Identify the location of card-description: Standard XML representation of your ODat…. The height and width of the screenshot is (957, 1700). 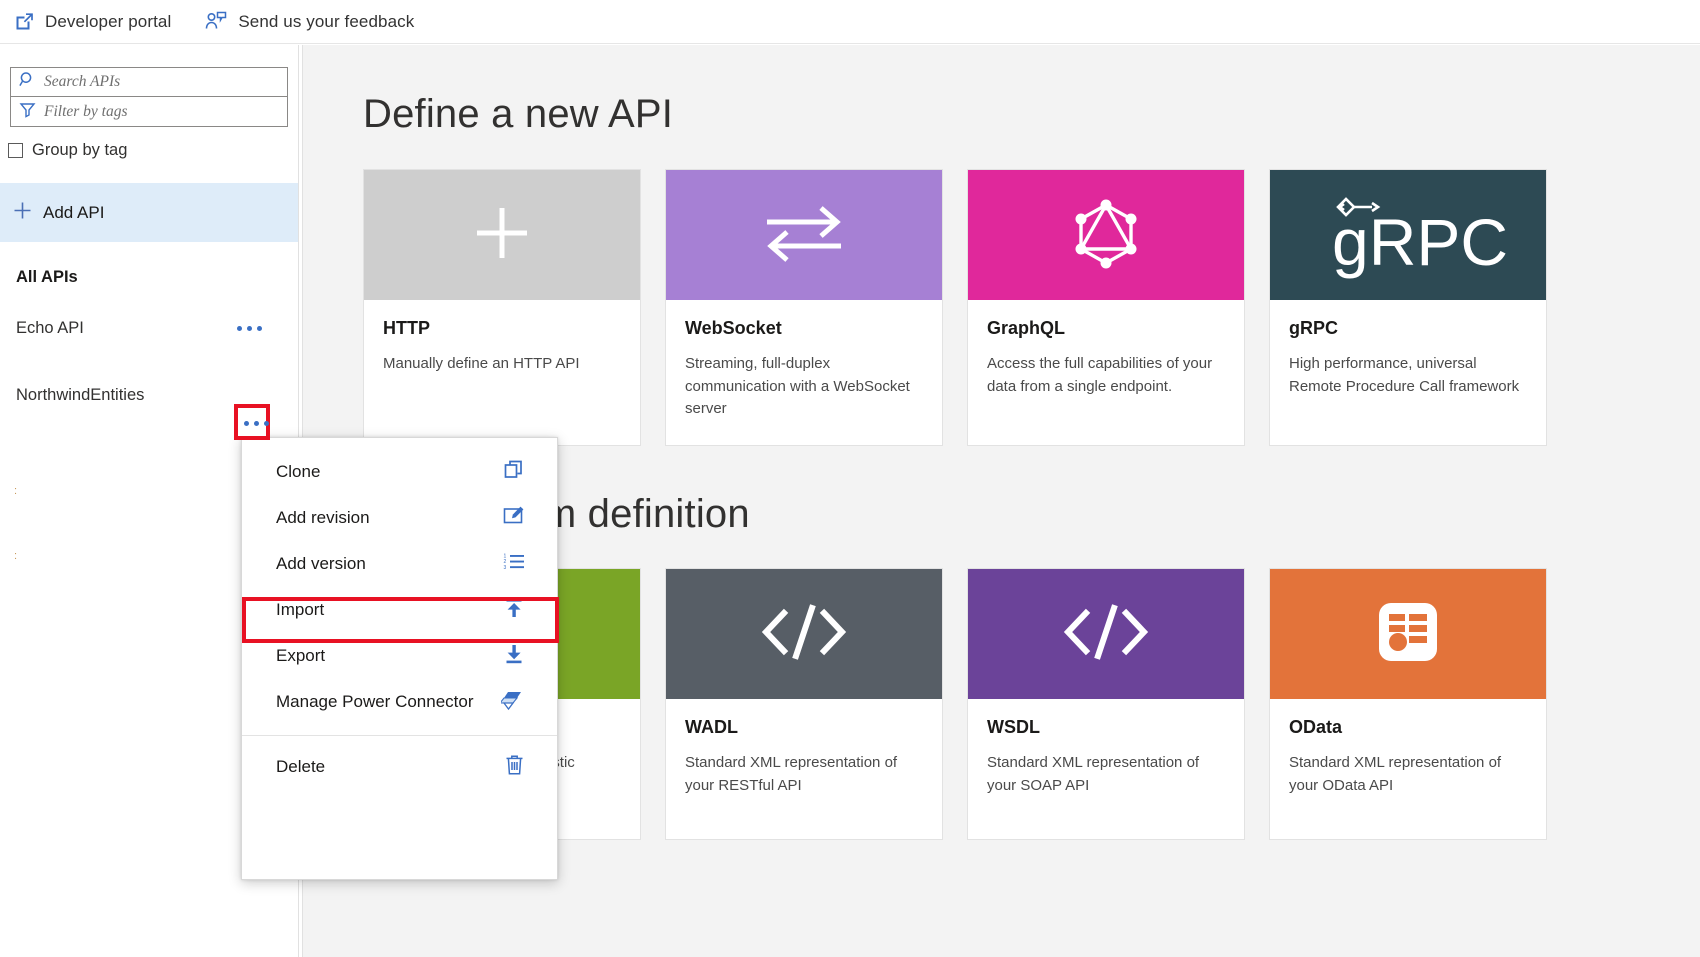
(1395, 774).